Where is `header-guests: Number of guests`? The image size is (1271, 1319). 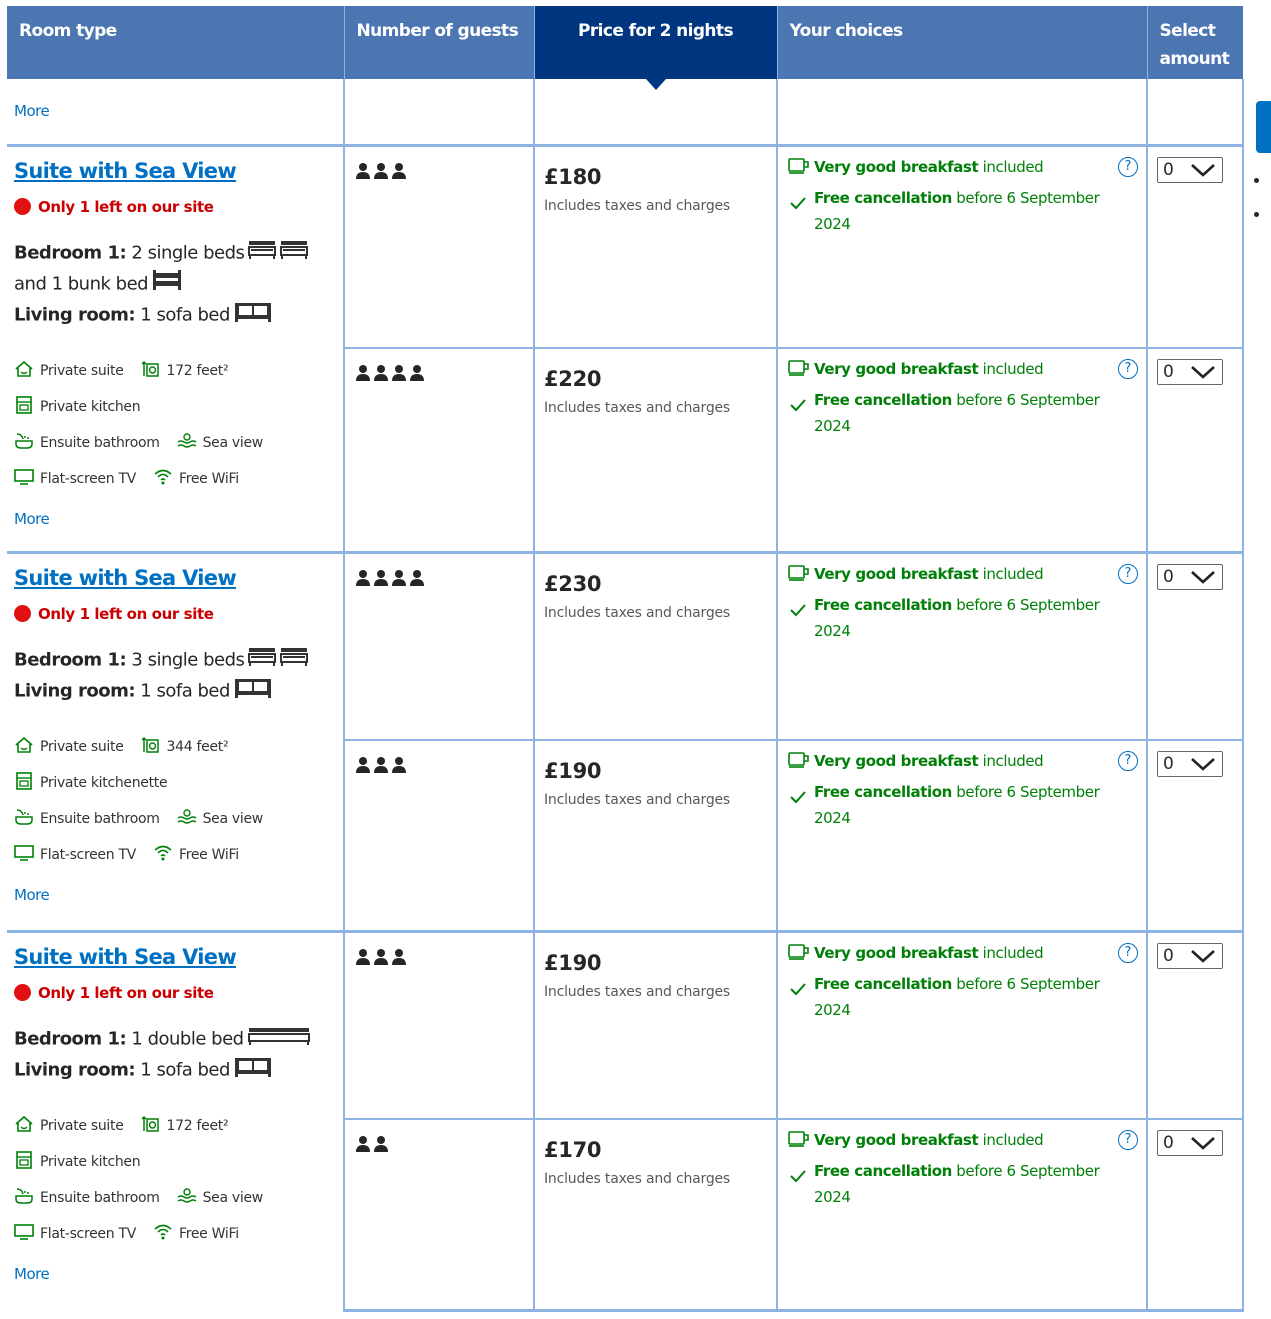
header-guests: Number of guests is located at coordinates (439, 42).